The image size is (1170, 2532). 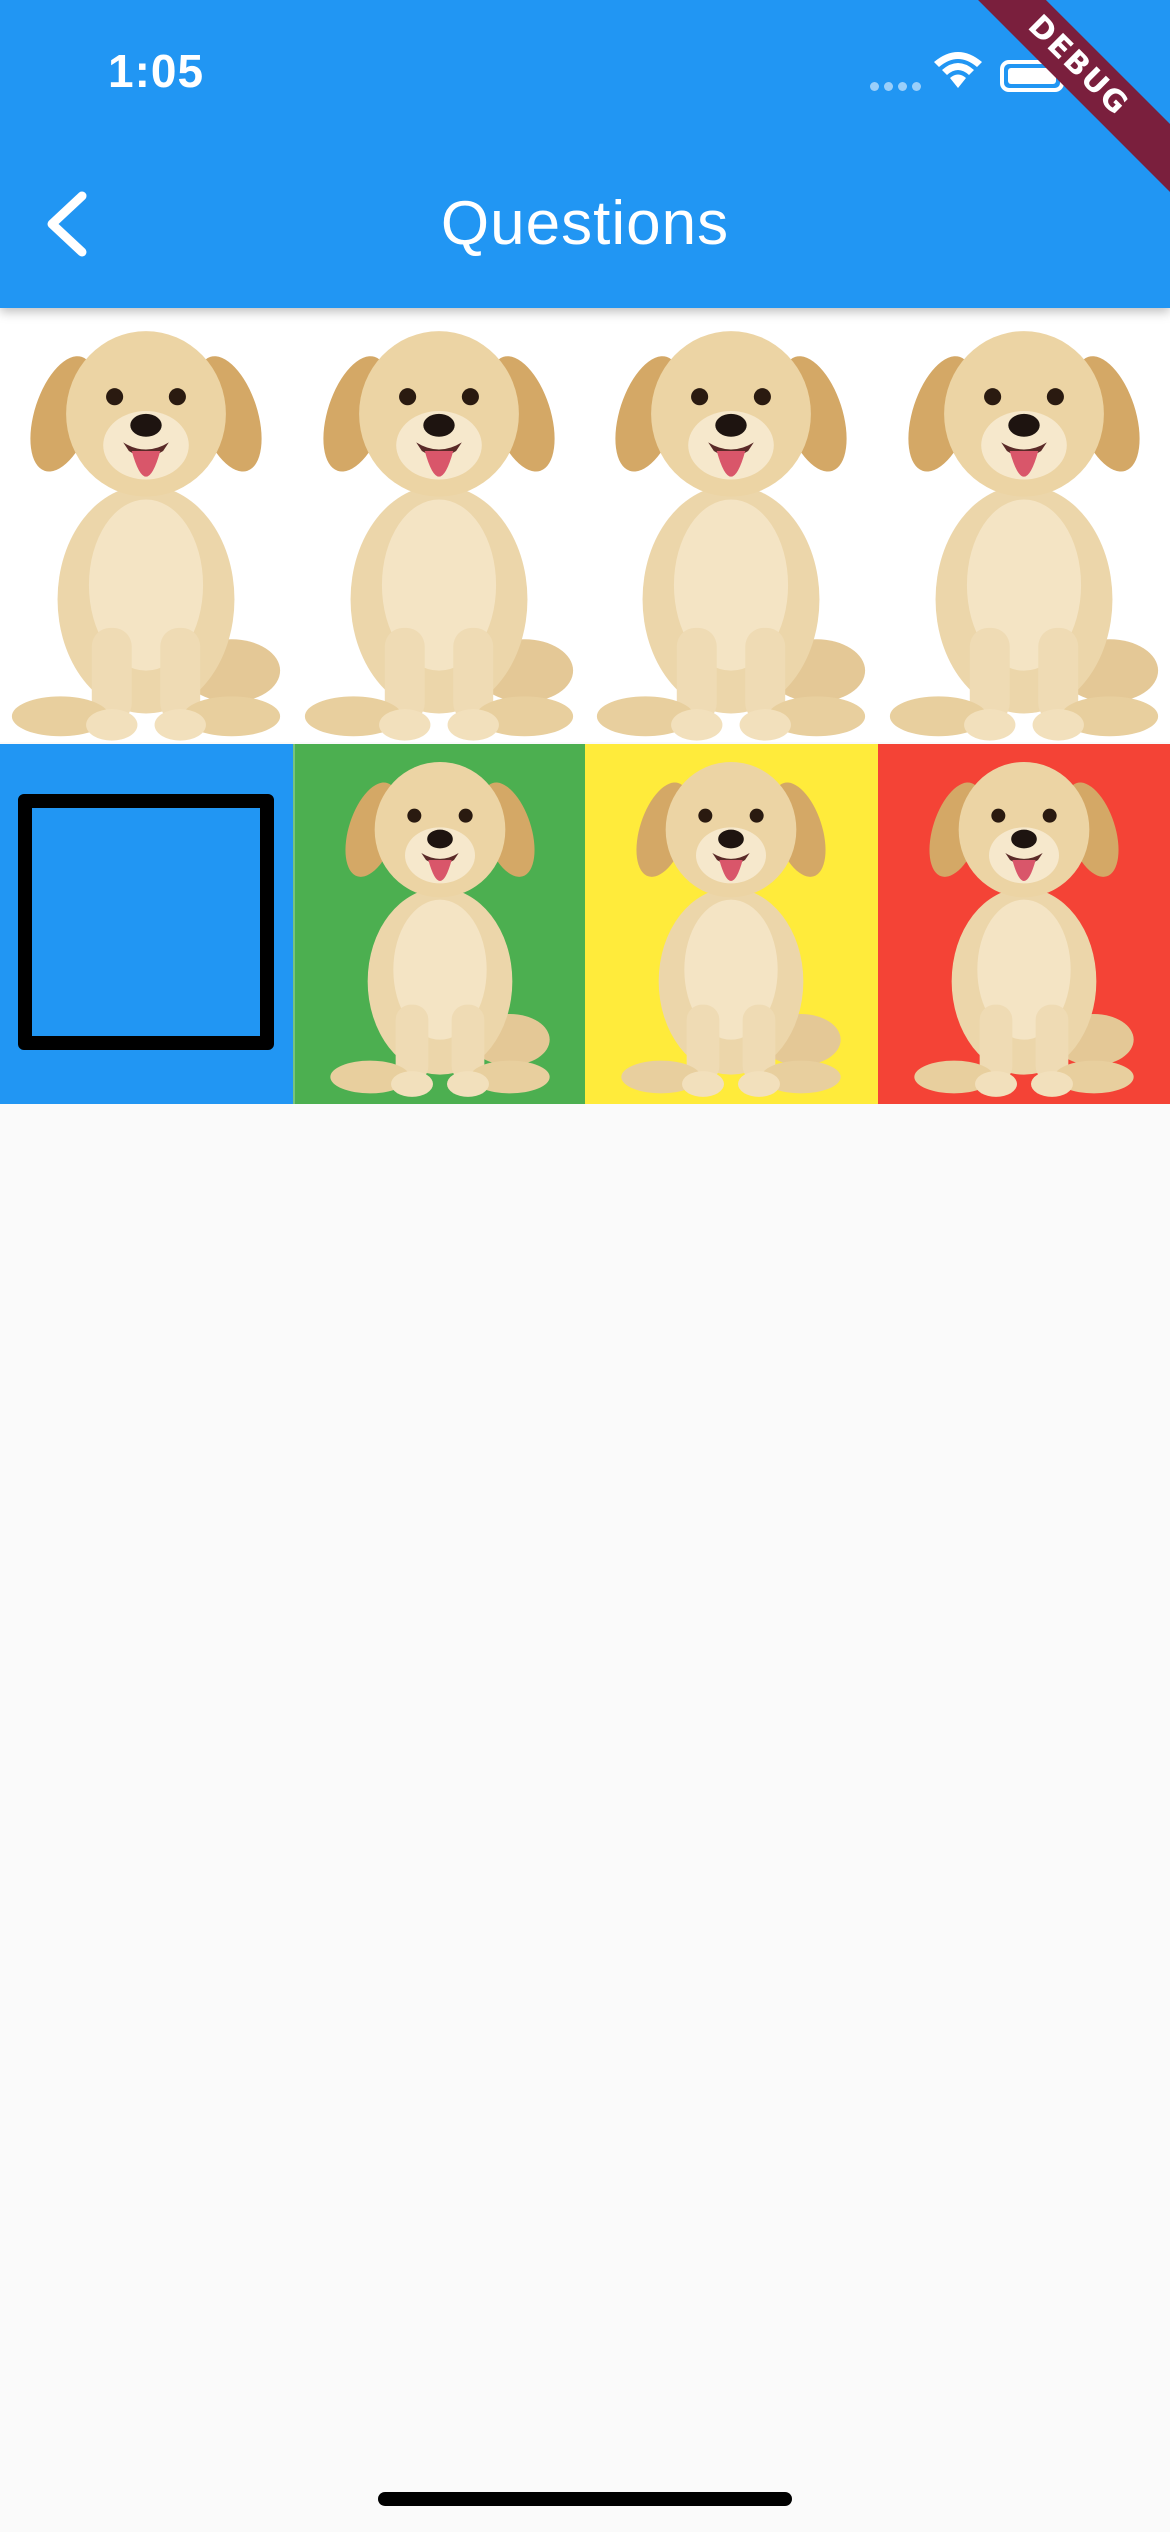 I want to click on target-row, so click(x=585, y=924).